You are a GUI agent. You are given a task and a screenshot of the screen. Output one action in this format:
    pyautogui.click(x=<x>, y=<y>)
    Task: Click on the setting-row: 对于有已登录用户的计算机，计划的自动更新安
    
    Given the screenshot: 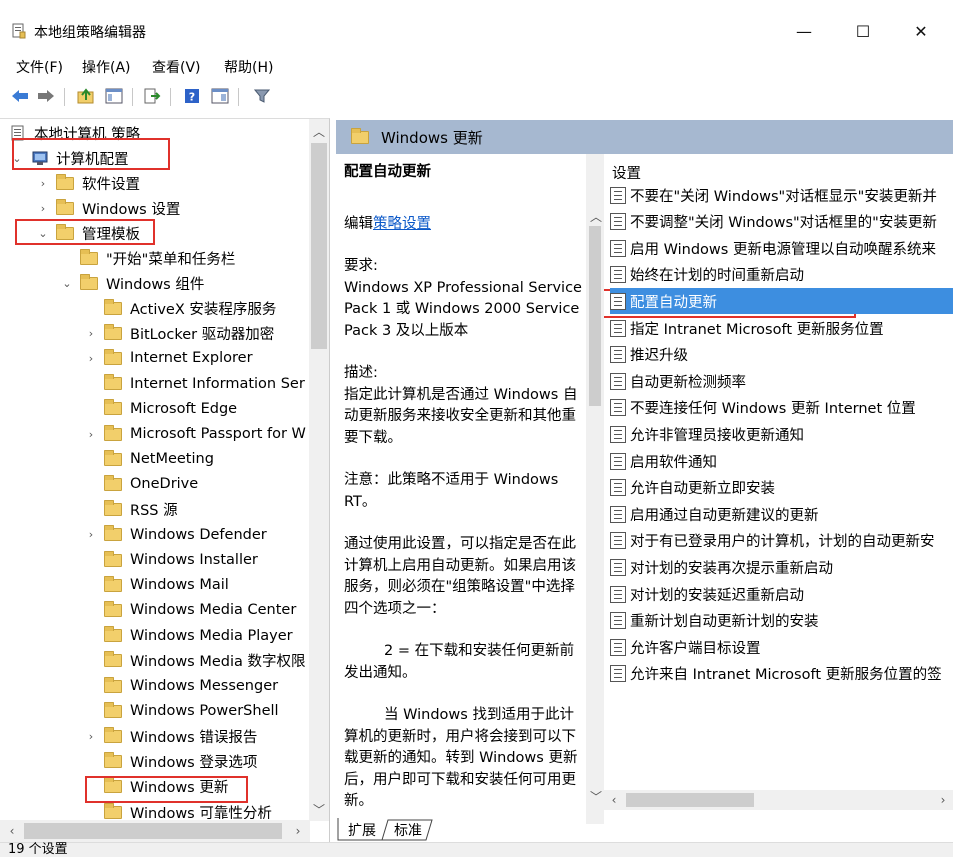 What is the action you would take?
    pyautogui.click(x=781, y=541)
    